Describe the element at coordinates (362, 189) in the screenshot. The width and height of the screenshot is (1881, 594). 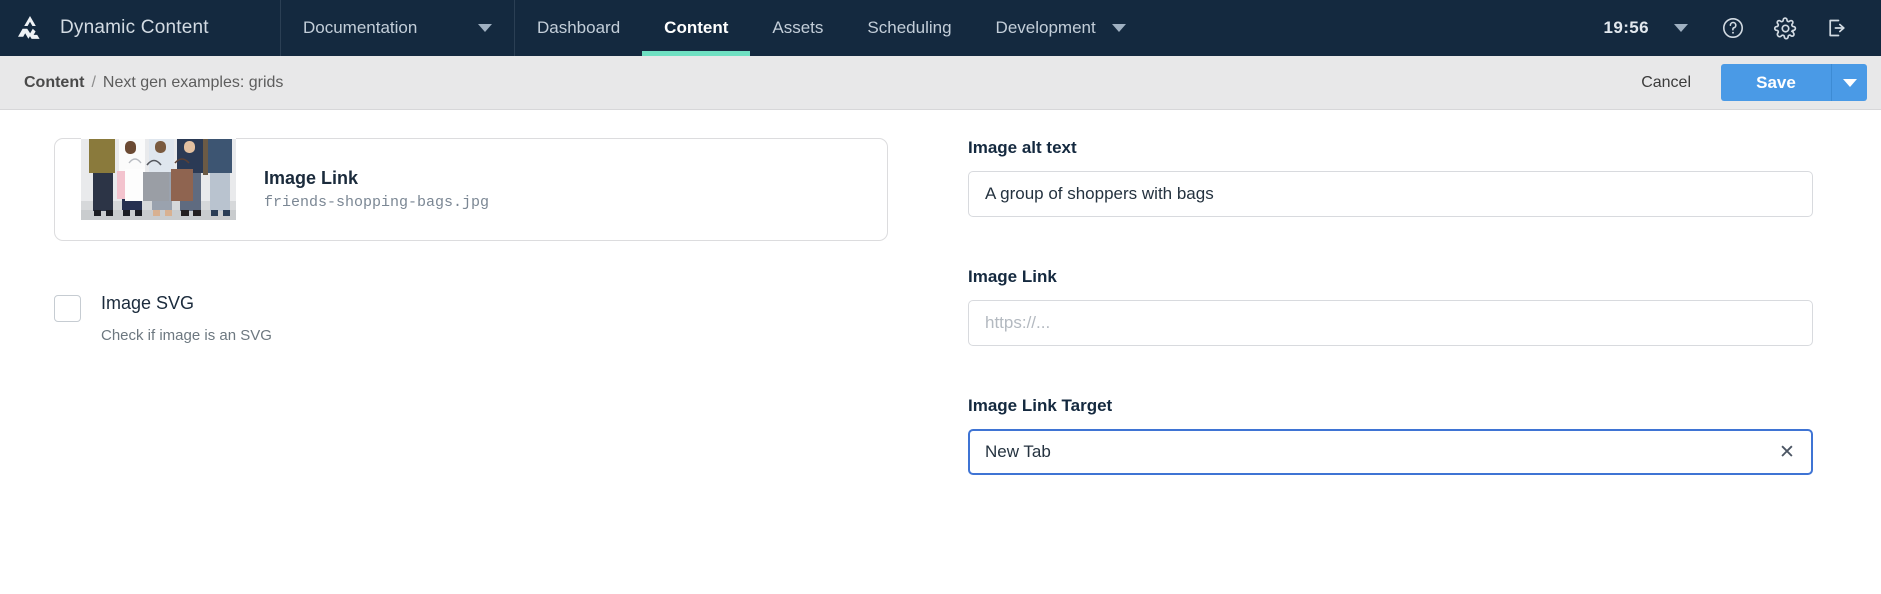
I see `image-card-text: Image Link friends-shopping-bags.jpg` at that location.